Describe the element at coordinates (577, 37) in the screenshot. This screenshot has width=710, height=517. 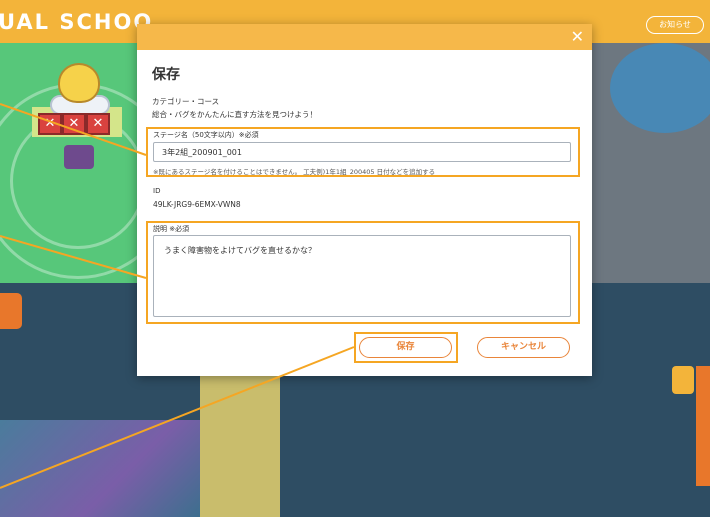
I see `close-icon: ✕` at that location.